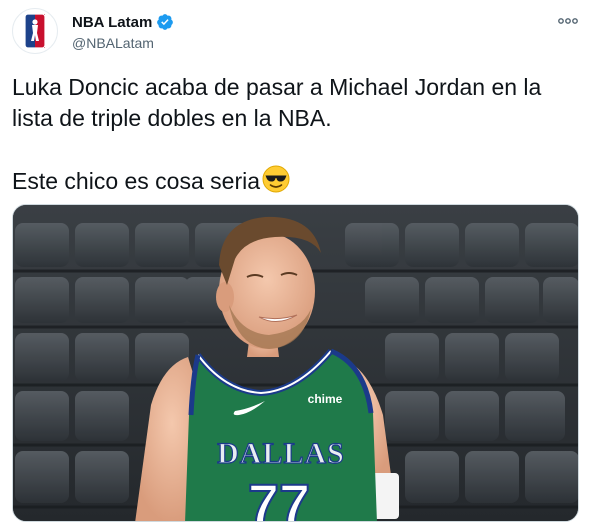  I want to click on verified-badge-icon, so click(165, 22).